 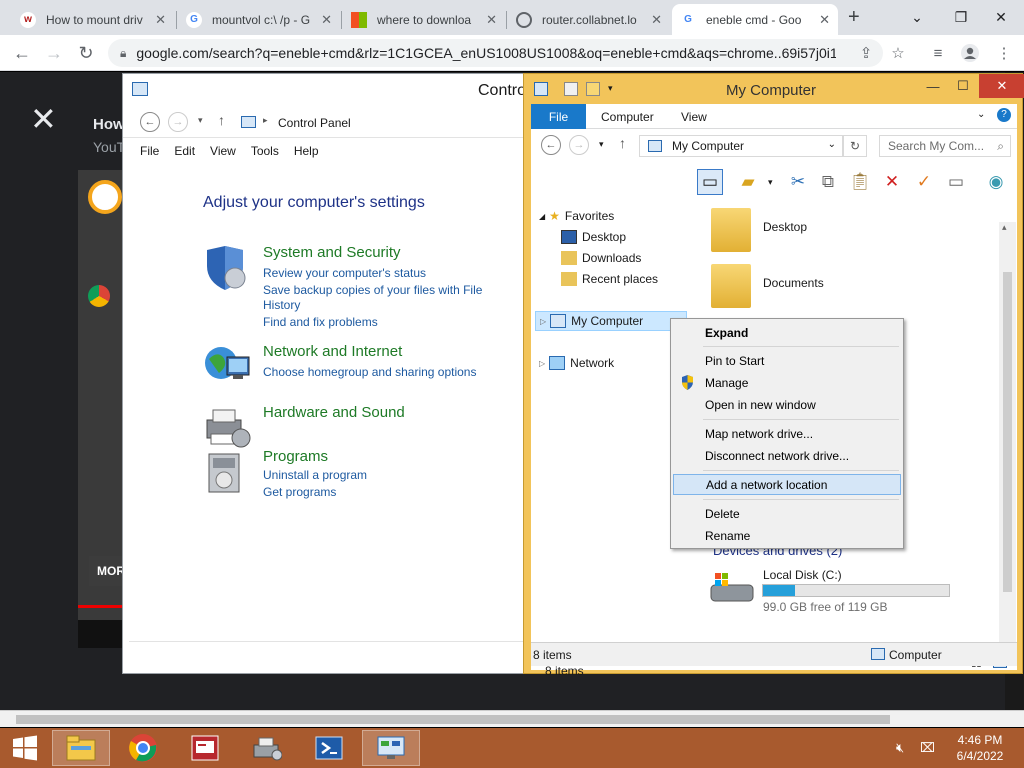 What do you see at coordinates (223, 151) in the screenshot?
I see `menu-view: View` at bounding box center [223, 151].